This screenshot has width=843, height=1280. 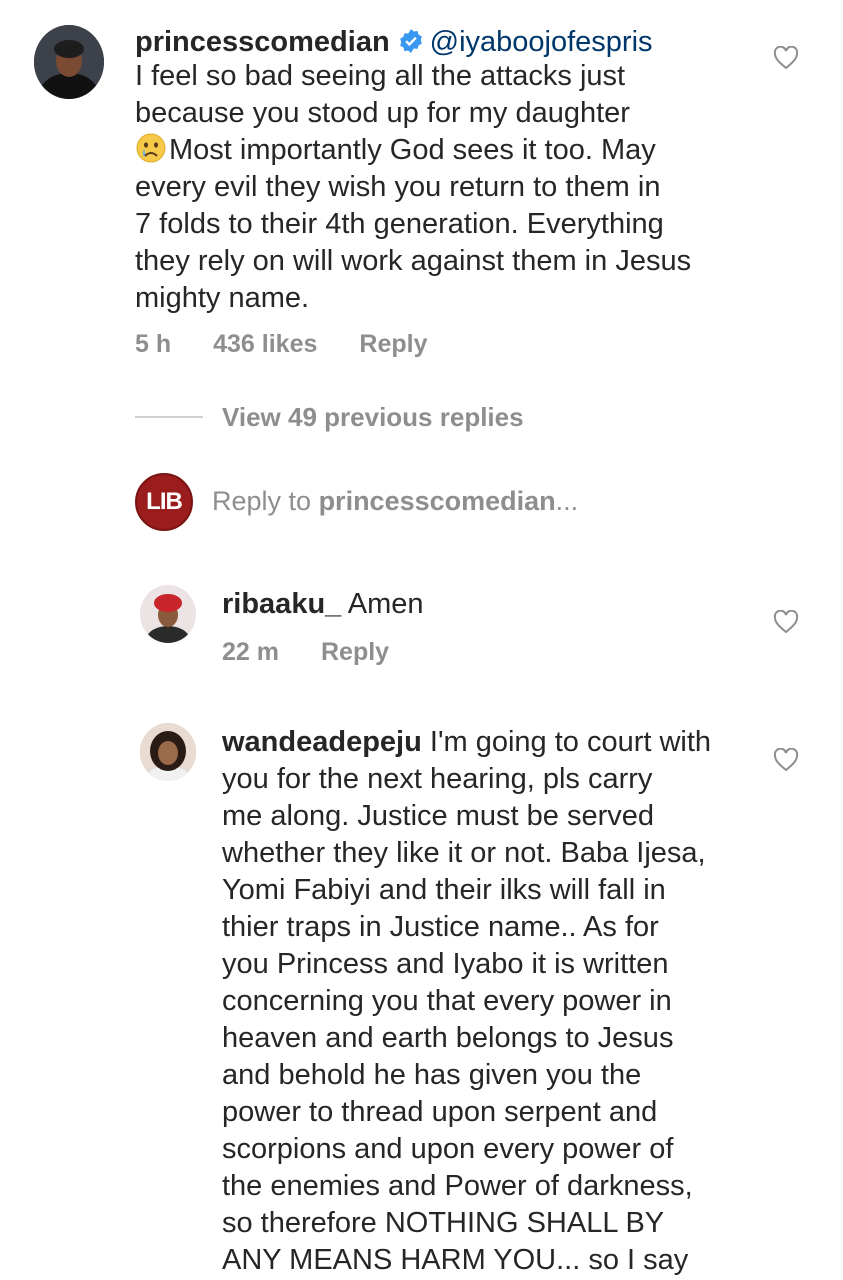 I want to click on comment-line: heaven and earth belongs to Jesus, so click(x=448, y=1038).